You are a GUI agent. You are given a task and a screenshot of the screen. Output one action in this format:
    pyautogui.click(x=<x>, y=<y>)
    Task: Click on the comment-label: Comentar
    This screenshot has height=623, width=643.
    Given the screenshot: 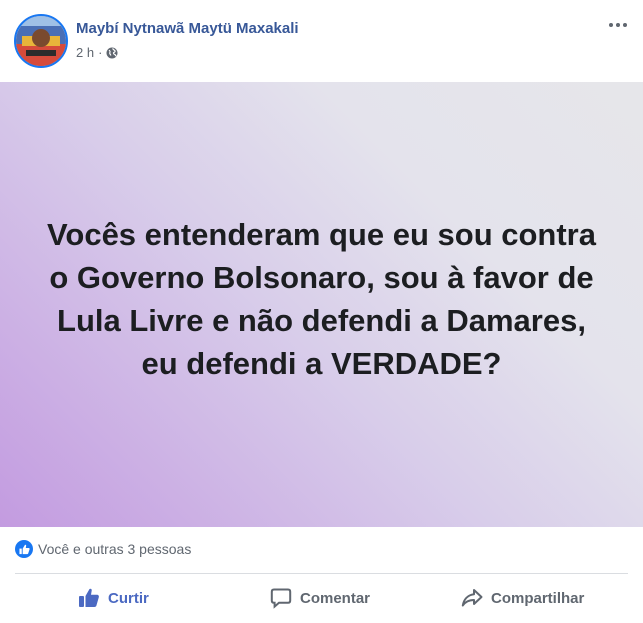 What is the action you would take?
    pyautogui.click(x=335, y=598)
    